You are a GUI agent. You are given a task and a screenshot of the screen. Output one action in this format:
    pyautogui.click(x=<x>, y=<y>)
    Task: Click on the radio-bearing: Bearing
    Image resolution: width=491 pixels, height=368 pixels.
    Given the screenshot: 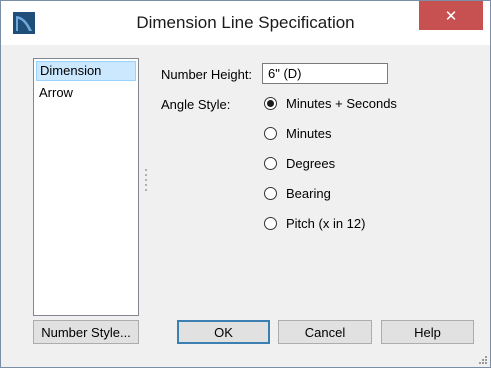 What is the action you would take?
    pyautogui.click(x=297, y=193)
    